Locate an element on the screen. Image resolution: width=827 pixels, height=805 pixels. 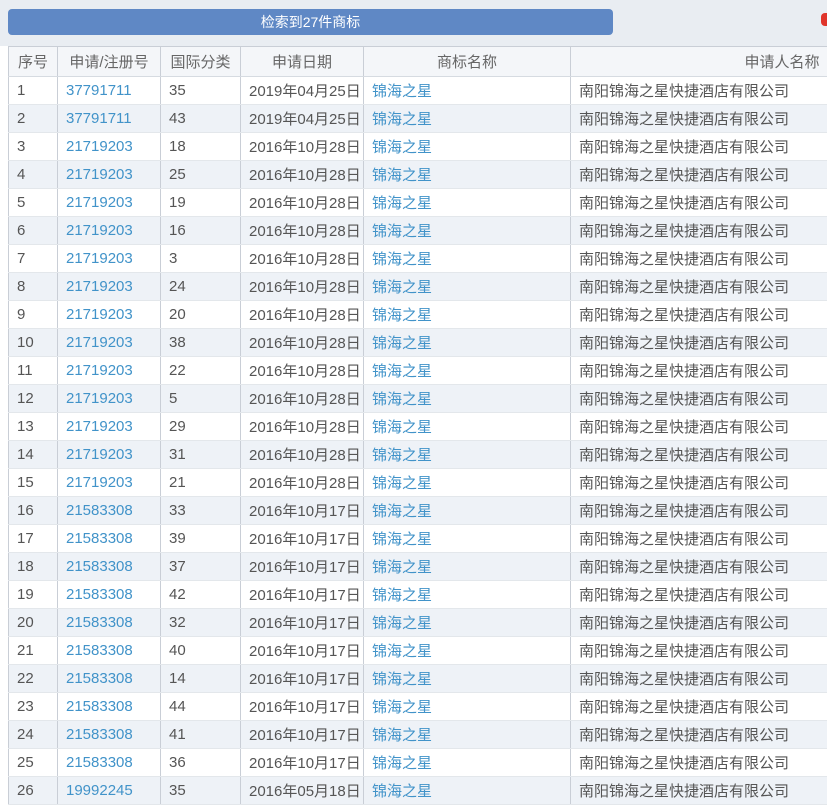
serial-number-cell: 15 is located at coordinates (33, 483).